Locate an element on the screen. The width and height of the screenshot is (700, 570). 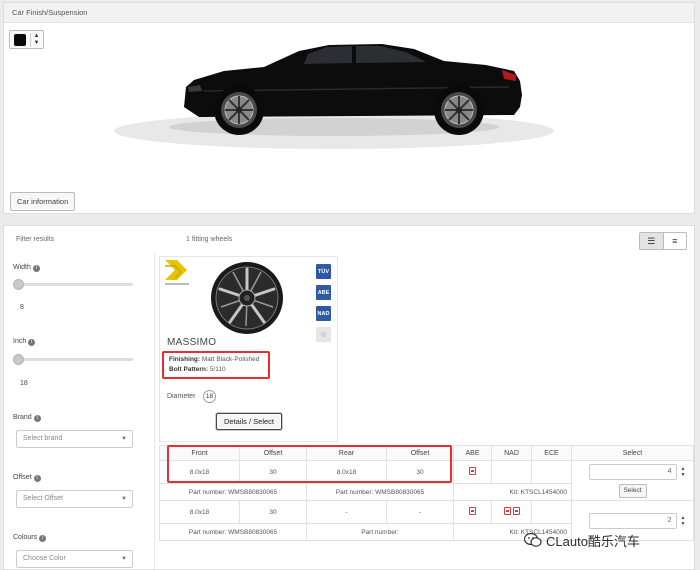
color-swatch is located at coordinates (20, 40).